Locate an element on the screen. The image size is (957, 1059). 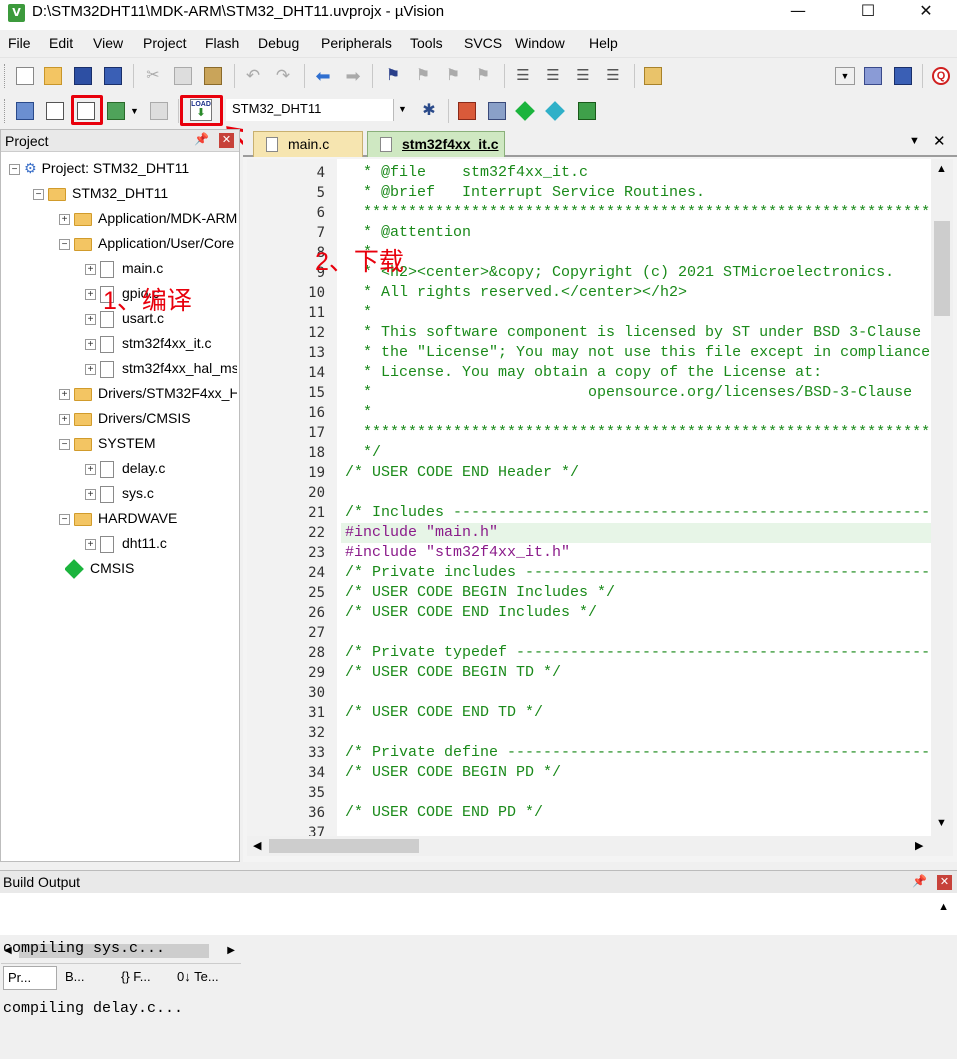
tree-item-label: delay.c is located at coordinates (144, 468).